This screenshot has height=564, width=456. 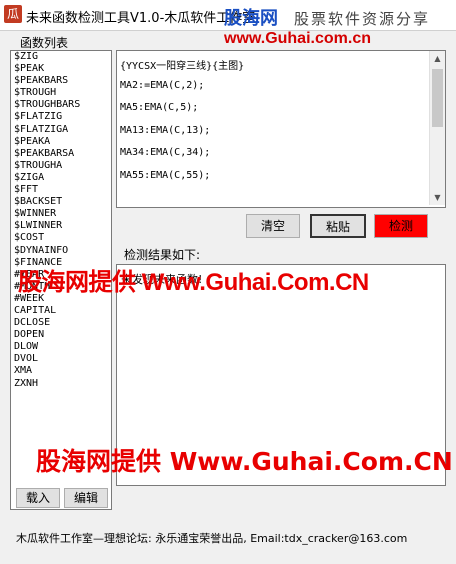 What do you see at coordinates (141, 18) in the screenshot?
I see `window-title: 未来函数检测工具V1.0-木瓜软件工作室` at bounding box center [141, 18].